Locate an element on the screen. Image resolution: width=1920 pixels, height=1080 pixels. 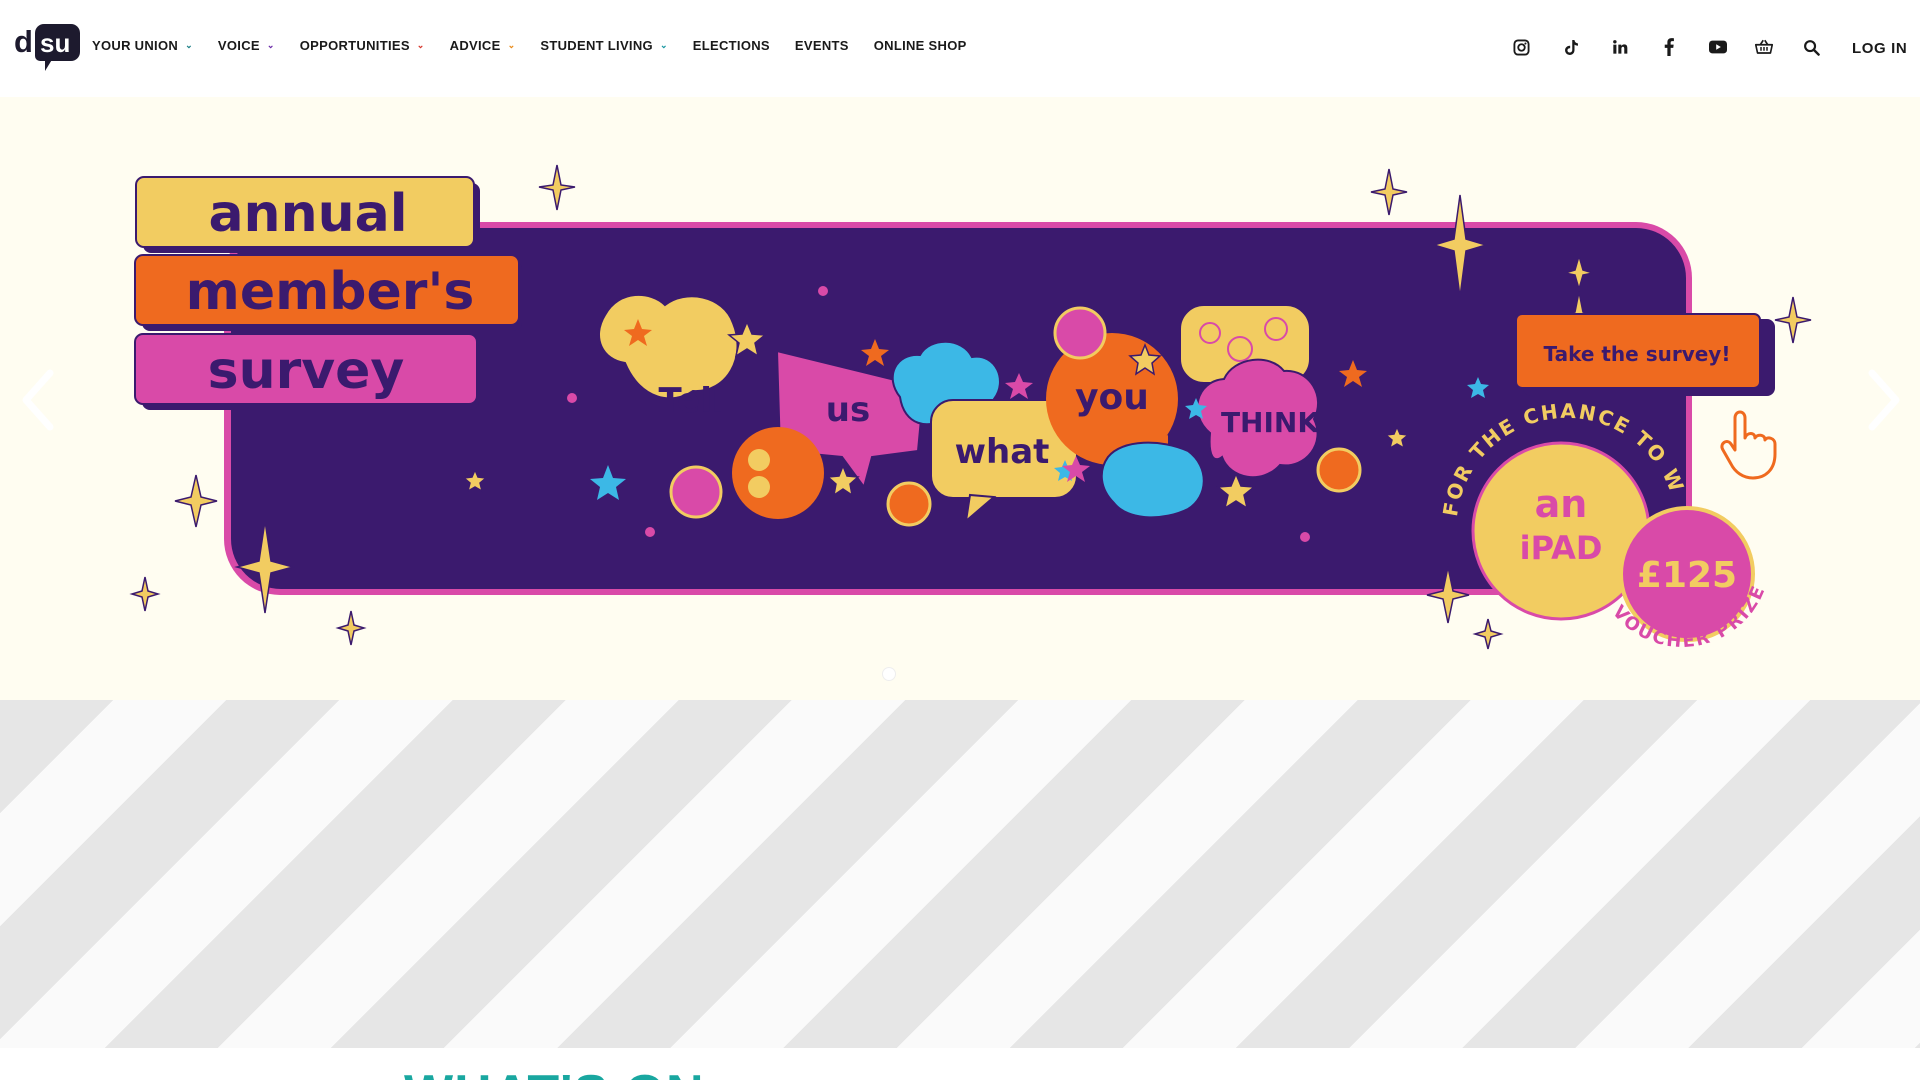
handshake-icon is located at coordinates (696, 492).